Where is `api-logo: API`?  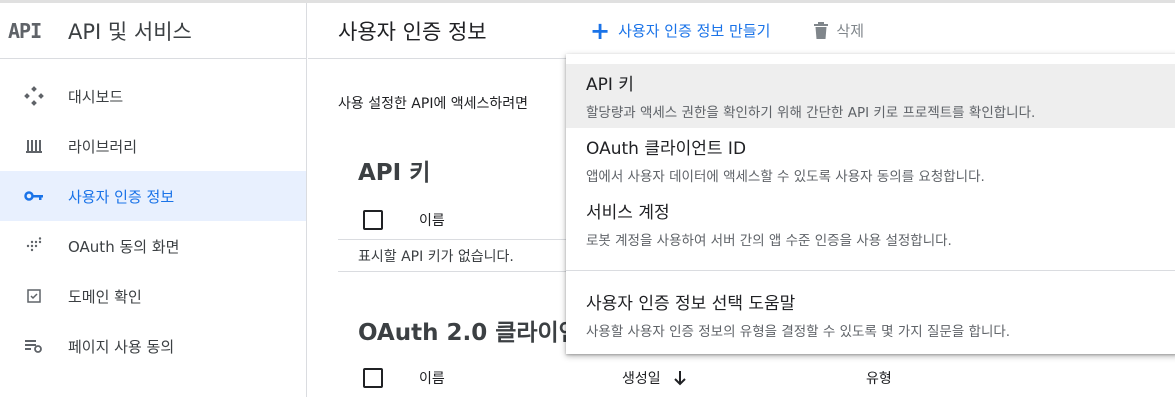 api-logo: API is located at coordinates (25, 30).